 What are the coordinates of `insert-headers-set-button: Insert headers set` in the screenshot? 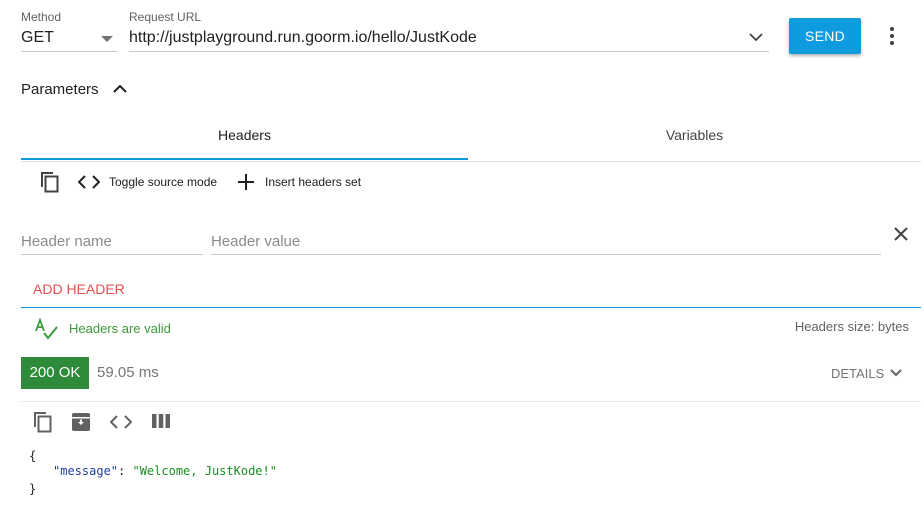 It's located at (299, 182).